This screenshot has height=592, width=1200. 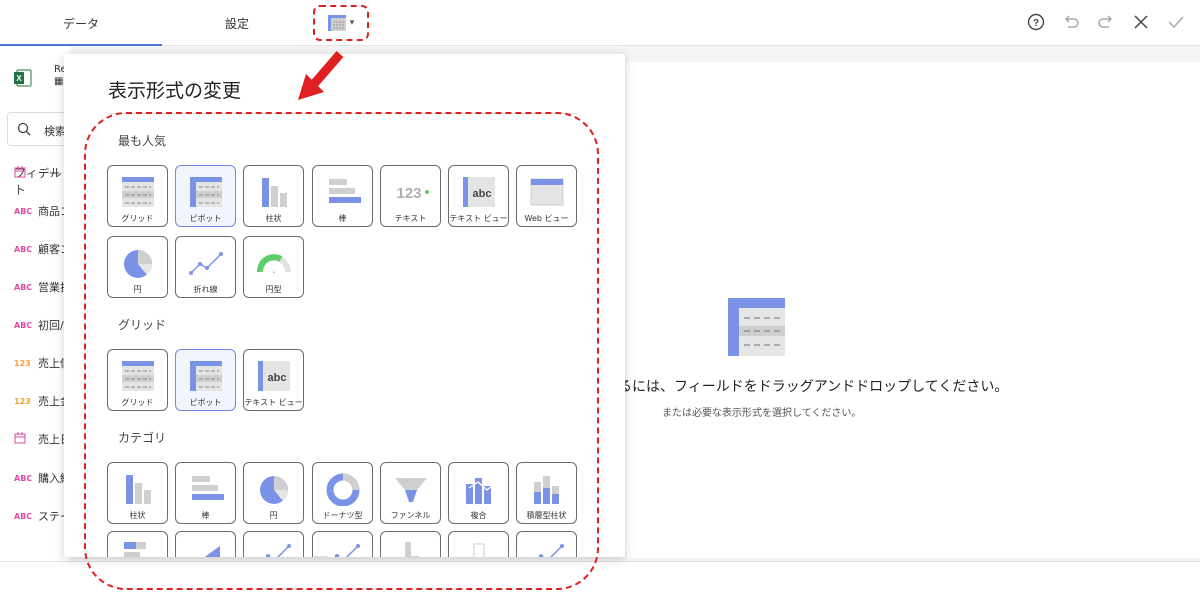 I want to click on table-icon: ▦, so click(x=59, y=81).